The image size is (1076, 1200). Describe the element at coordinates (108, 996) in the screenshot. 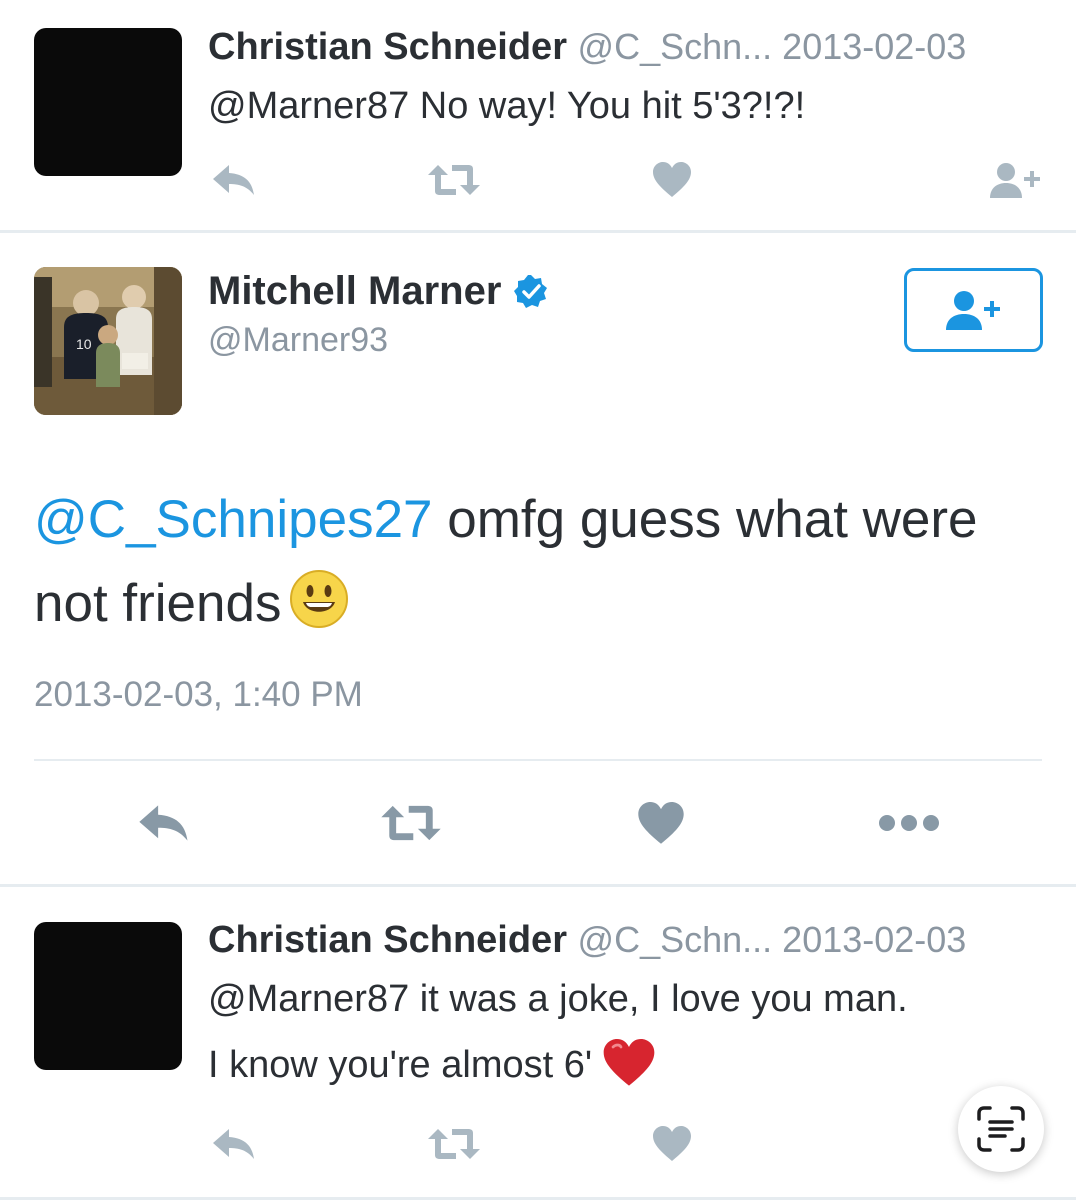

I see `avatar` at that location.